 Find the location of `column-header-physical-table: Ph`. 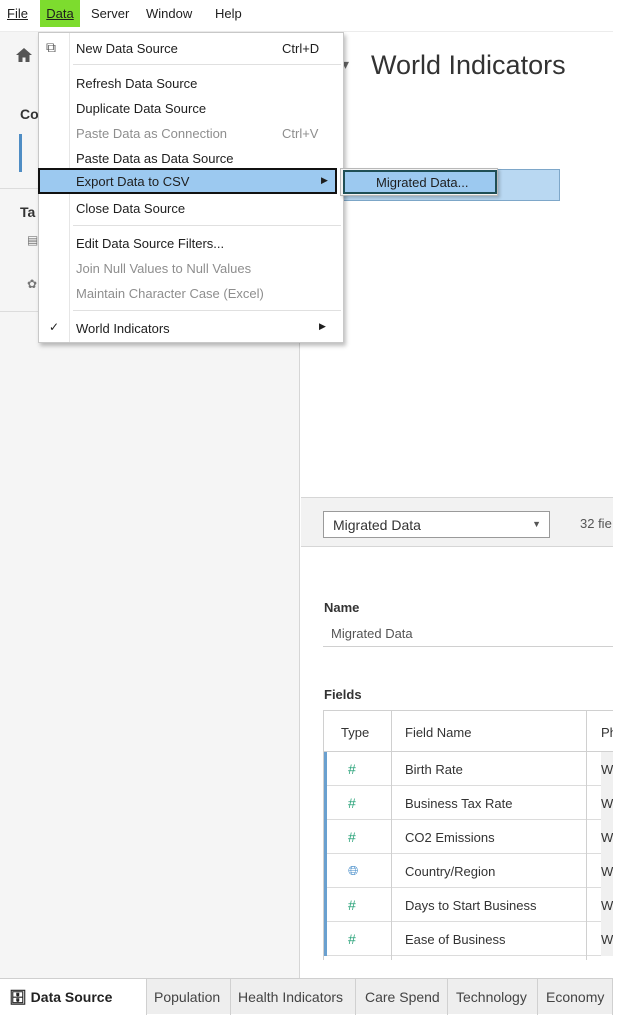

column-header-physical-table: Ph is located at coordinates (607, 732).